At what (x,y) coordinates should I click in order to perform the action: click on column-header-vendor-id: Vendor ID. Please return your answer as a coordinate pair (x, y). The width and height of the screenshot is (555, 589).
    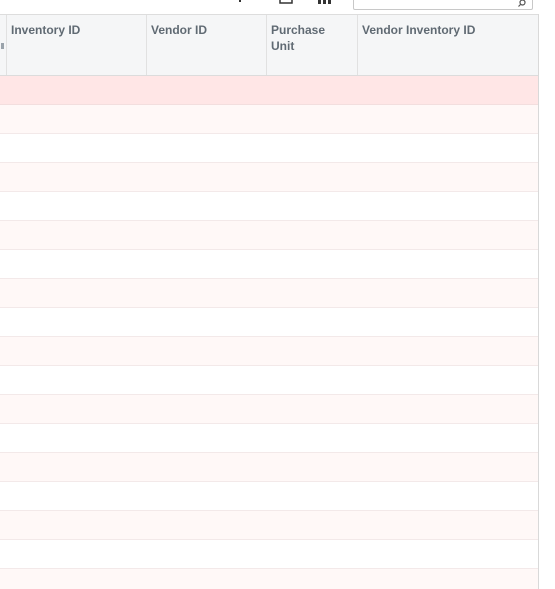
    Looking at the image, I should click on (207, 45).